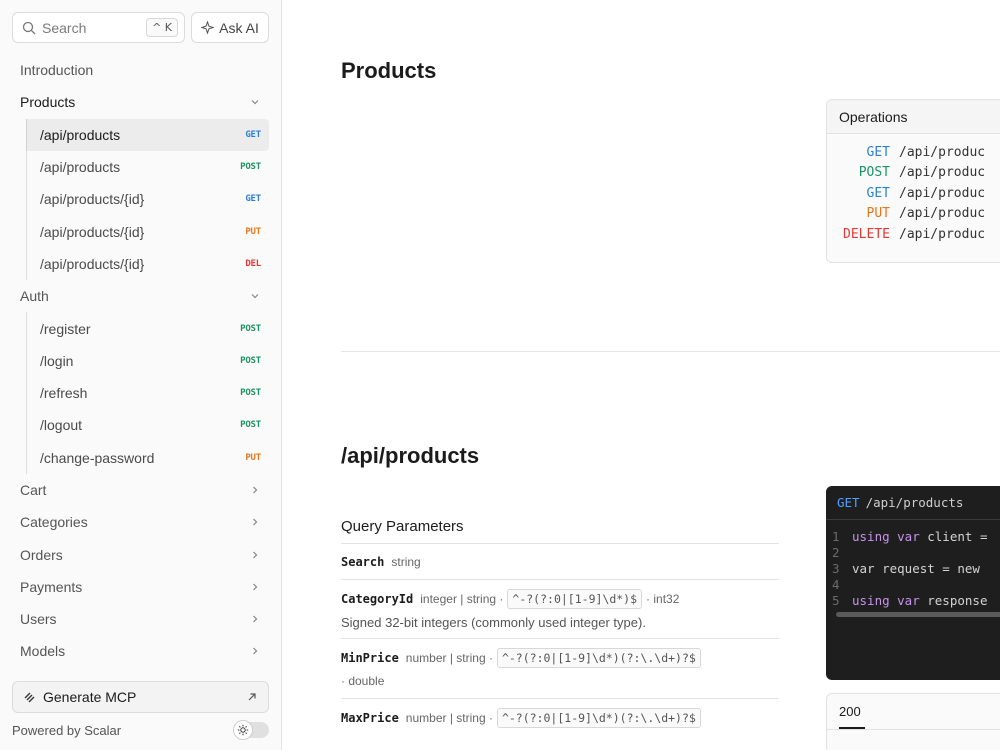  I want to click on sidebar-item-delete-product-by-id: /api/products/{id} DEL, so click(147, 264).